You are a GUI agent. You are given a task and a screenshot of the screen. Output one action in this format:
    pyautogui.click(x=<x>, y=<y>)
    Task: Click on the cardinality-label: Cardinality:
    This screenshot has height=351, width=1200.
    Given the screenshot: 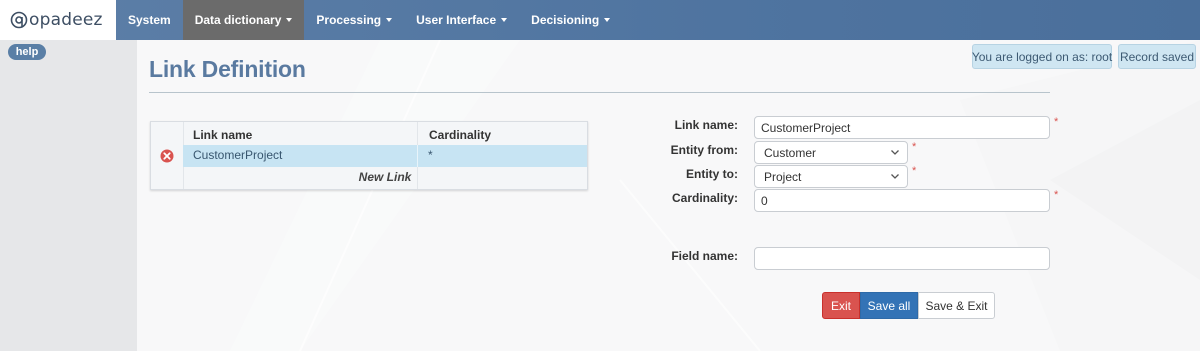 What is the action you would take?
    pyautogui.click(x=704, y=198)
    